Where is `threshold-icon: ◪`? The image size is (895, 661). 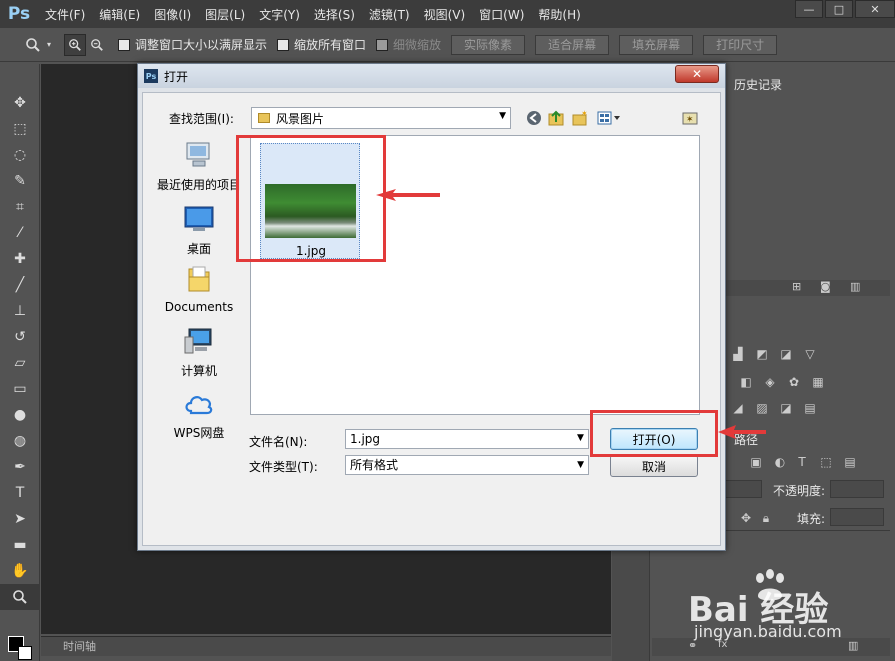 threshold-icon: ◪ is located at coordinates (786, 408).